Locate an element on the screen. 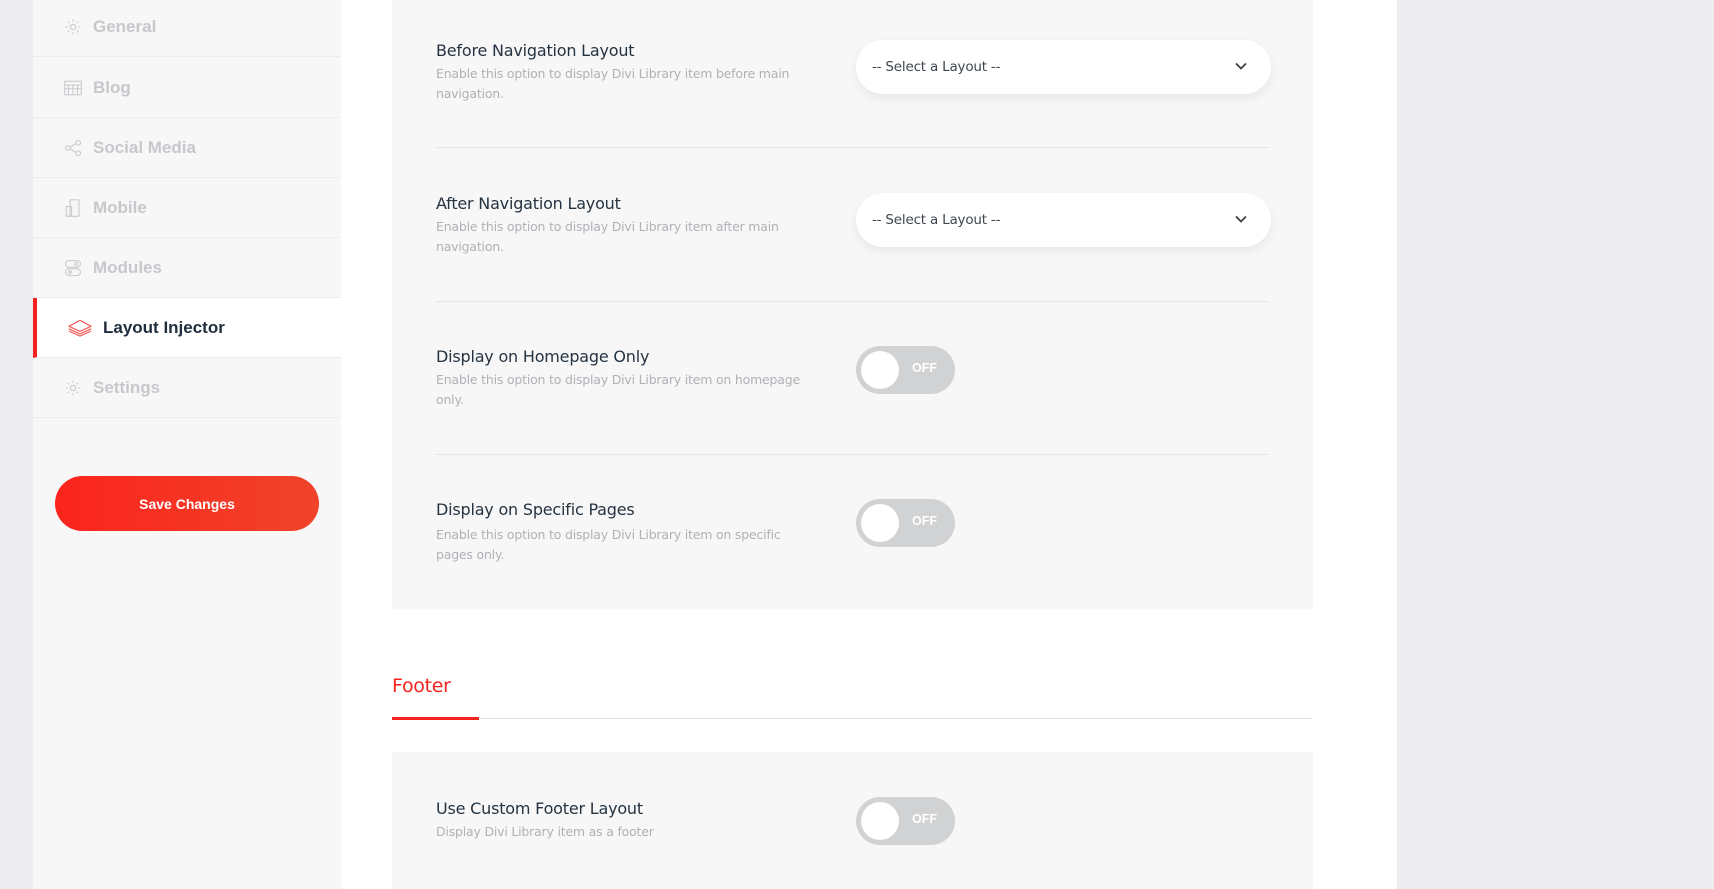 The height and width of the screenshot is (889, 1714). sidebar-item-social-media: Social Media is located at coordinates (187, 148).